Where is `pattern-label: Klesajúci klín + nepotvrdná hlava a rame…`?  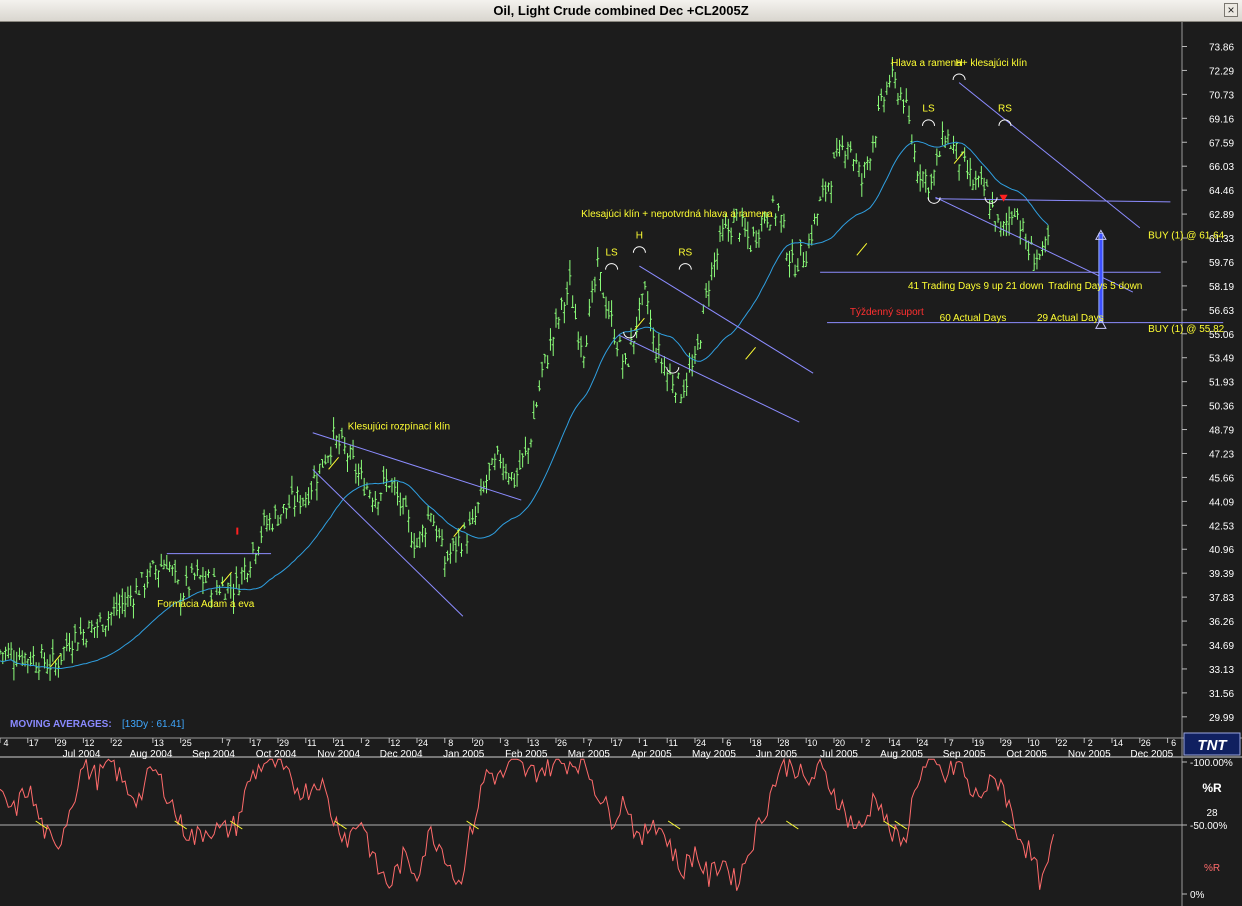 pattern-label: Klesajúci klín + nepotvrdná hlava a rame… is located at coordinates (677, 214).